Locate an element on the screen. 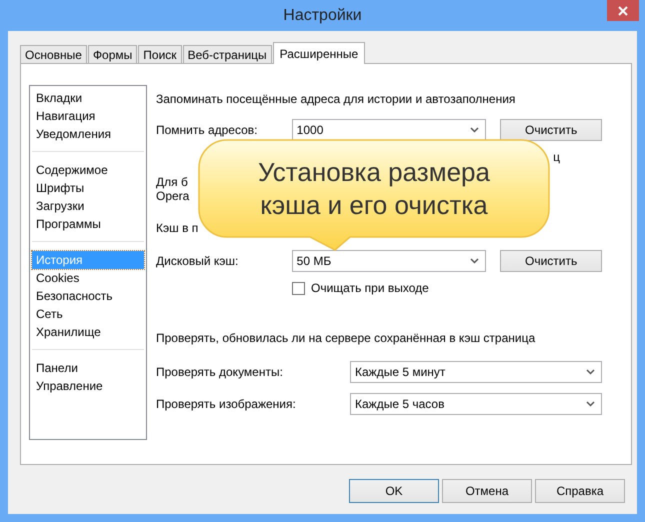 Image resolution: width=645 pixels, height=522 pixels. sidebar-item: Содержимое is located at coordinates (88, 170).